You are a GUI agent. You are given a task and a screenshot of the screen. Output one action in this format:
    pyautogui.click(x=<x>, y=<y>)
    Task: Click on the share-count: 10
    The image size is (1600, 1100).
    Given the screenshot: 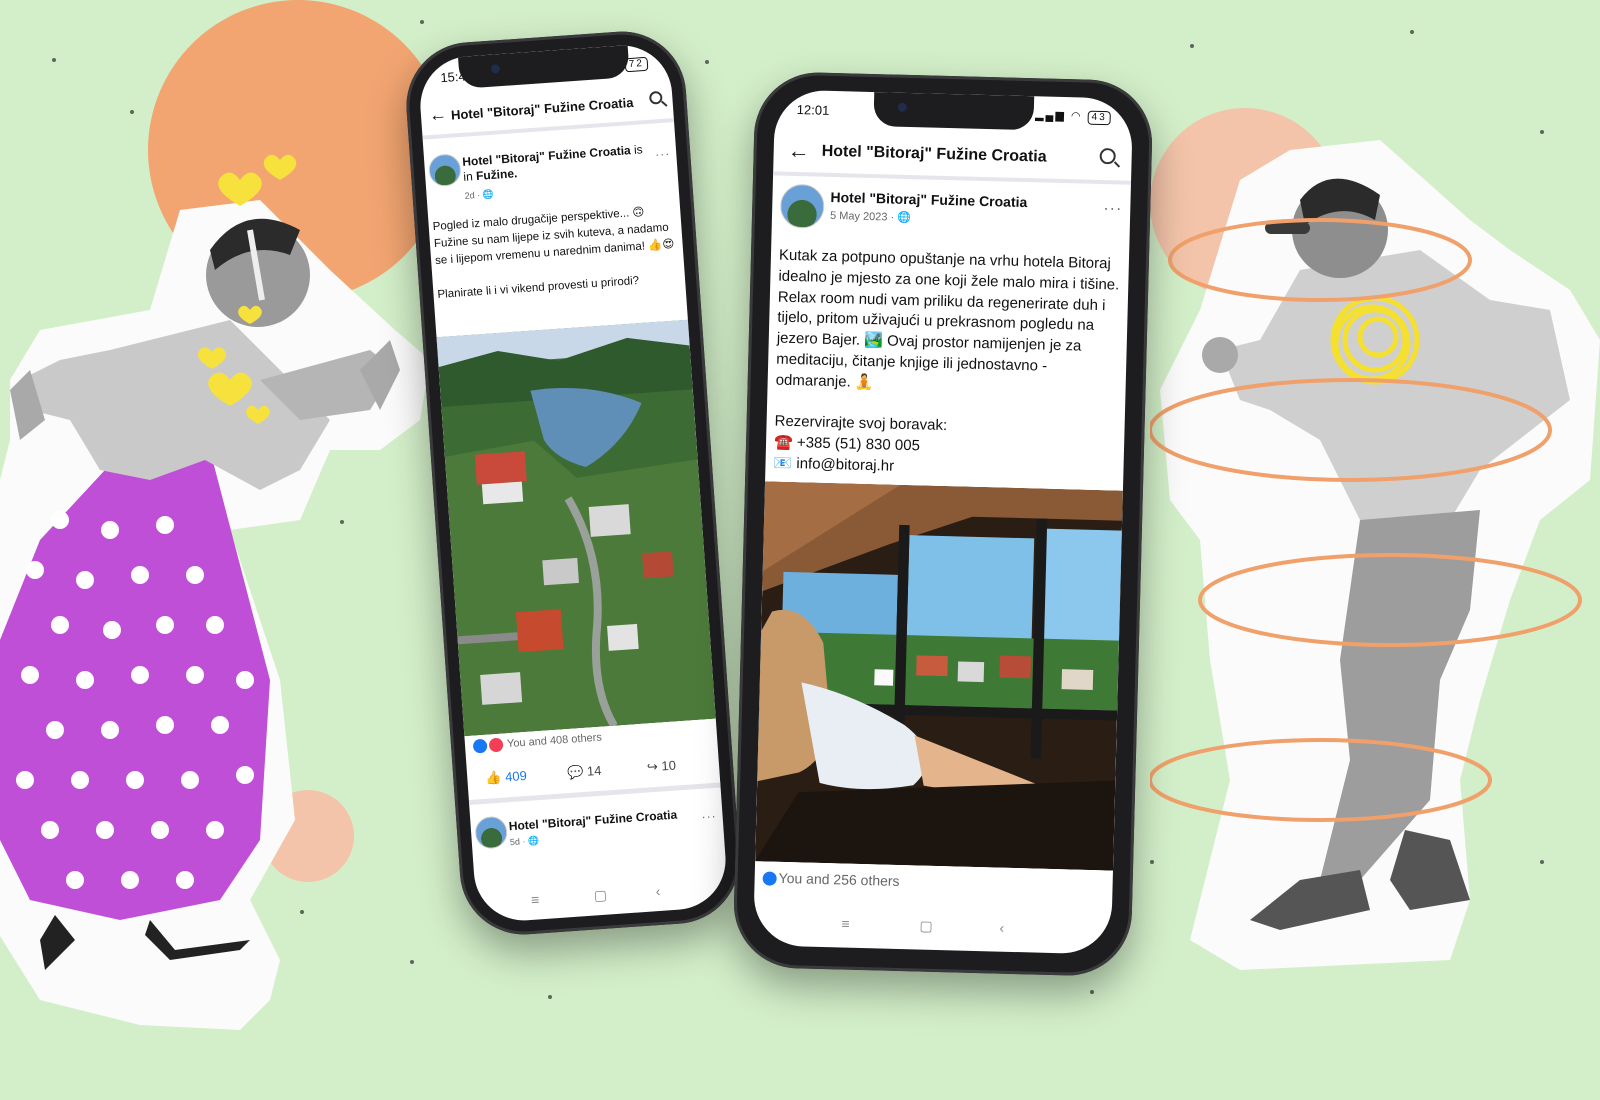 What is the action you would take?
    pyautogui.click(x=668, y=765)
    